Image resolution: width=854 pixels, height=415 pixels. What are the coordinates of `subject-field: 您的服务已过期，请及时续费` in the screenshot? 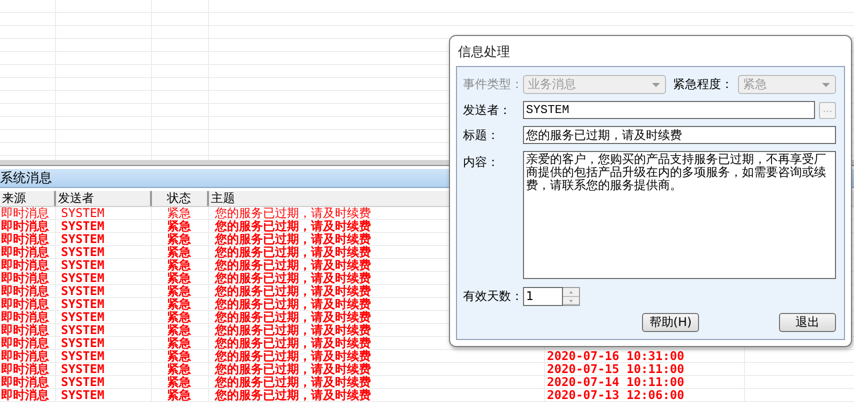 It's located at (679, 135).